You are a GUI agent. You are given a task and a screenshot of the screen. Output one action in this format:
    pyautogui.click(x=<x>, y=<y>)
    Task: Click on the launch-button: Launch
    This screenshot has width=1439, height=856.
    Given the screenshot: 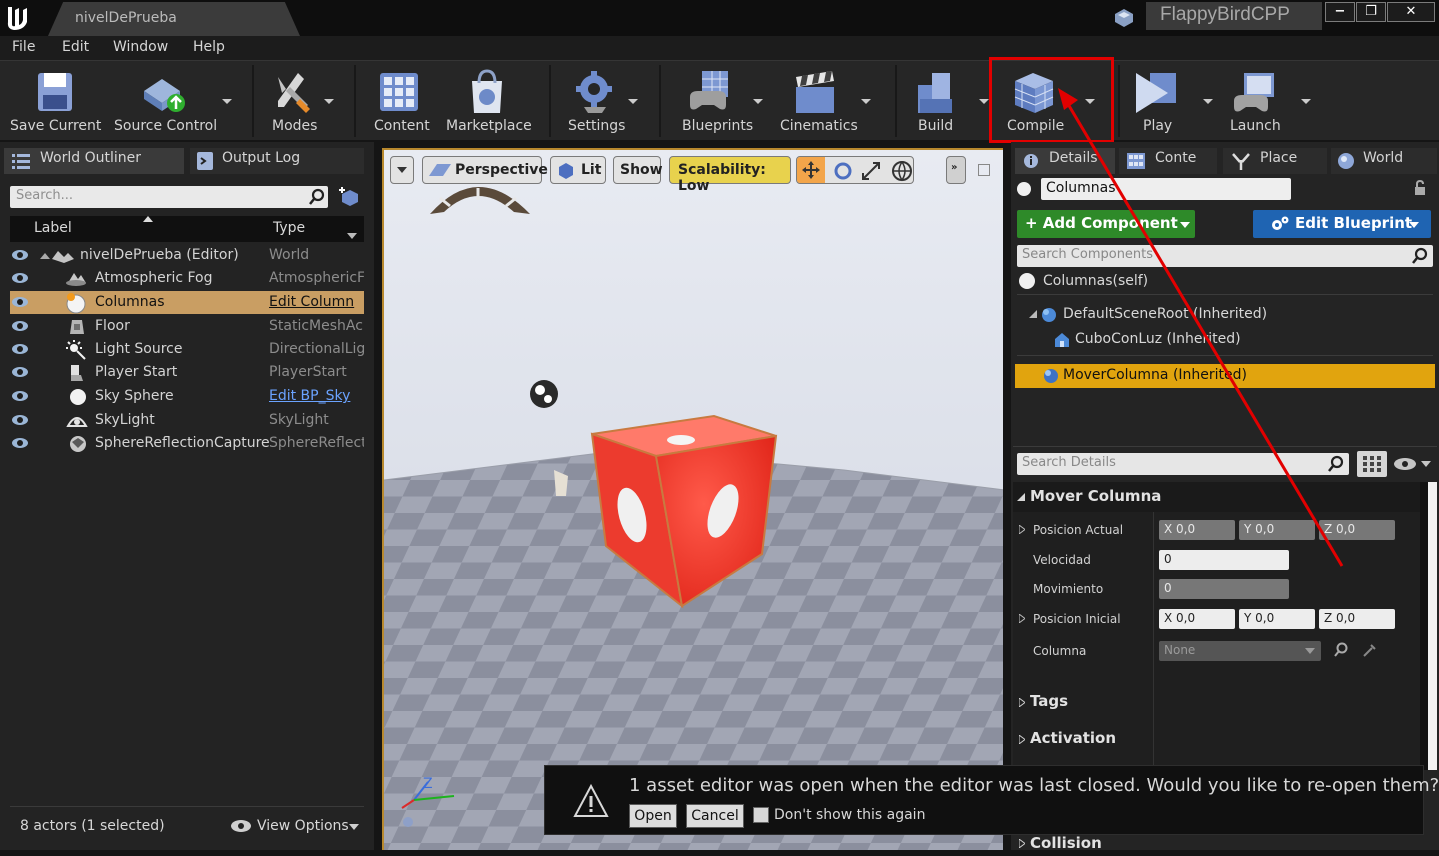 What is the action you would take?
    pyautogui.click(x=1271, y=101)
    